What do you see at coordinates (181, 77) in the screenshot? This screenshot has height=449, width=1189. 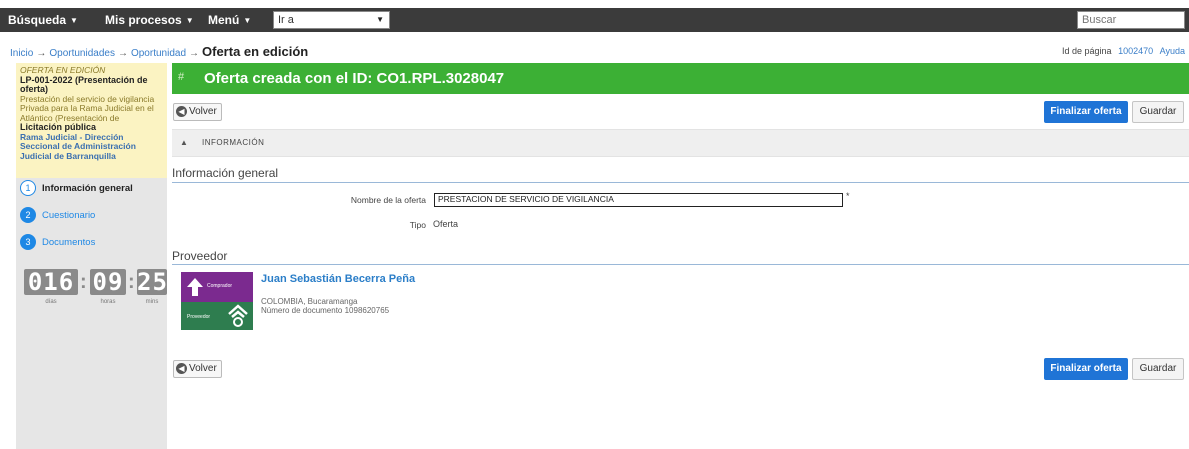 I see `hash-icon: #` at bounding box center [181, 77].